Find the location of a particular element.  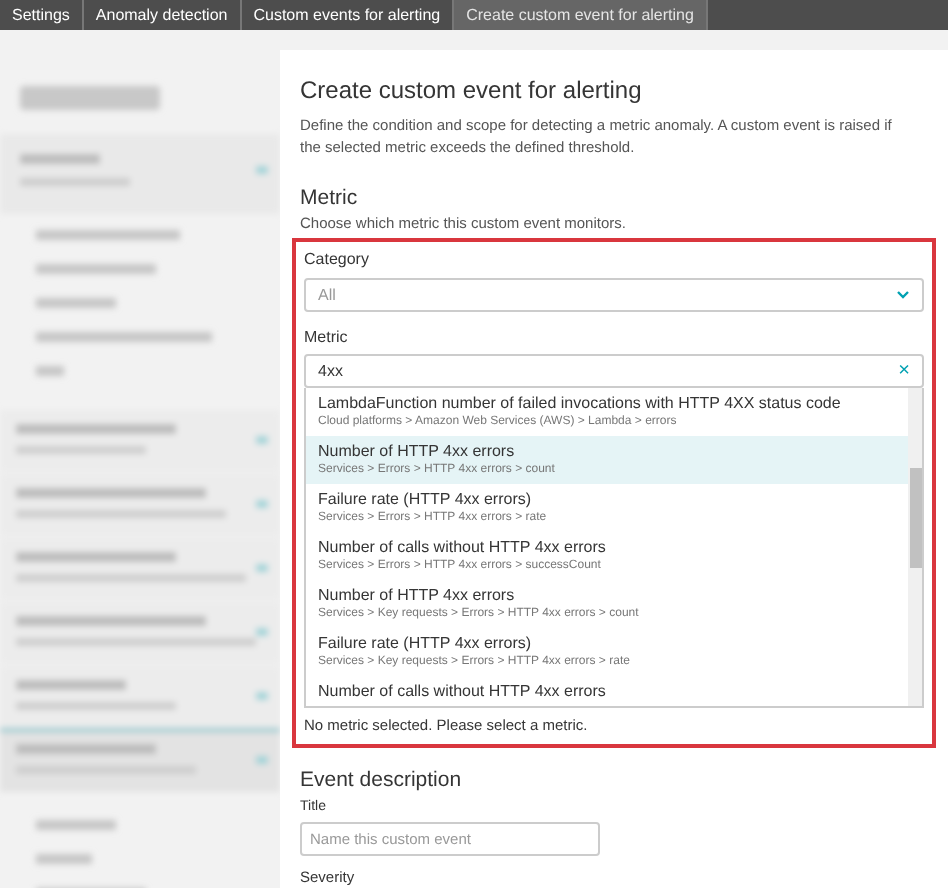

field-label: Category is located at coordinates (337, 260).